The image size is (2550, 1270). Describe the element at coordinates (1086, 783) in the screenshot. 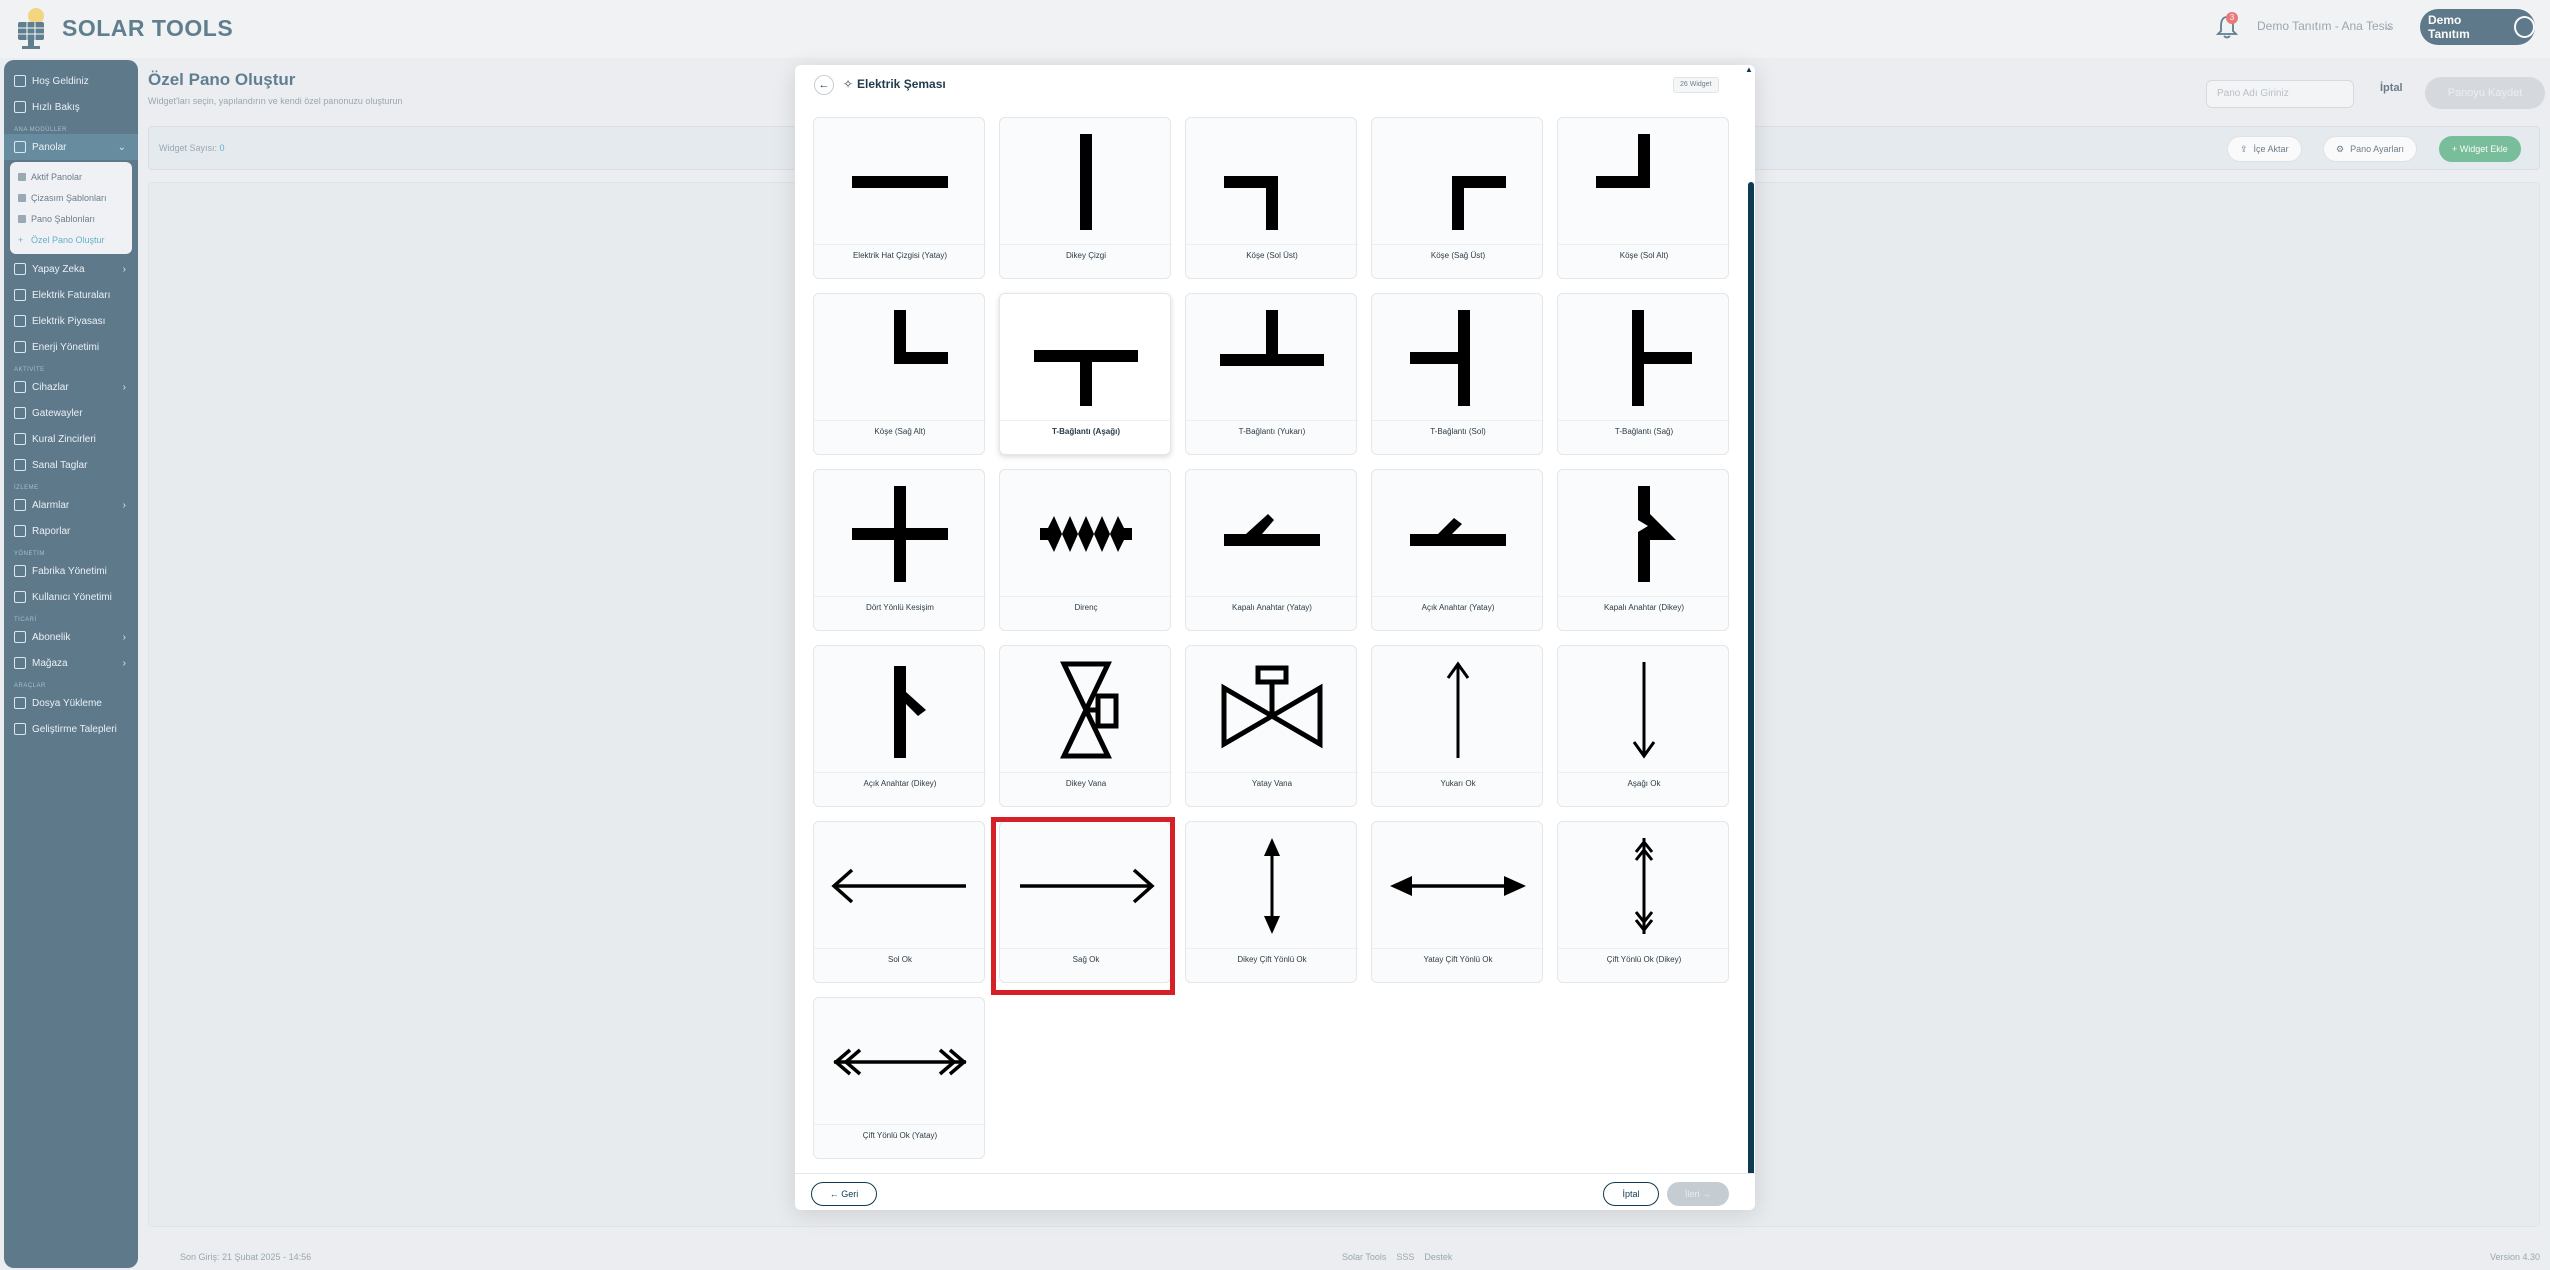

I see `widget-card-label: Dikey Vana` at that location.